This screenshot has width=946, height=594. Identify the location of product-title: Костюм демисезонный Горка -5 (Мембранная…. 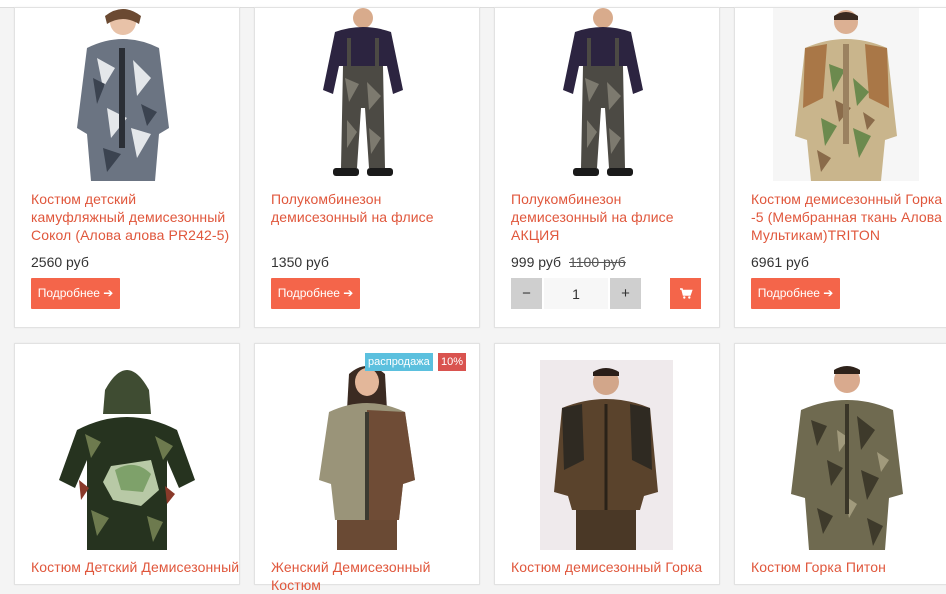
(848, 217).